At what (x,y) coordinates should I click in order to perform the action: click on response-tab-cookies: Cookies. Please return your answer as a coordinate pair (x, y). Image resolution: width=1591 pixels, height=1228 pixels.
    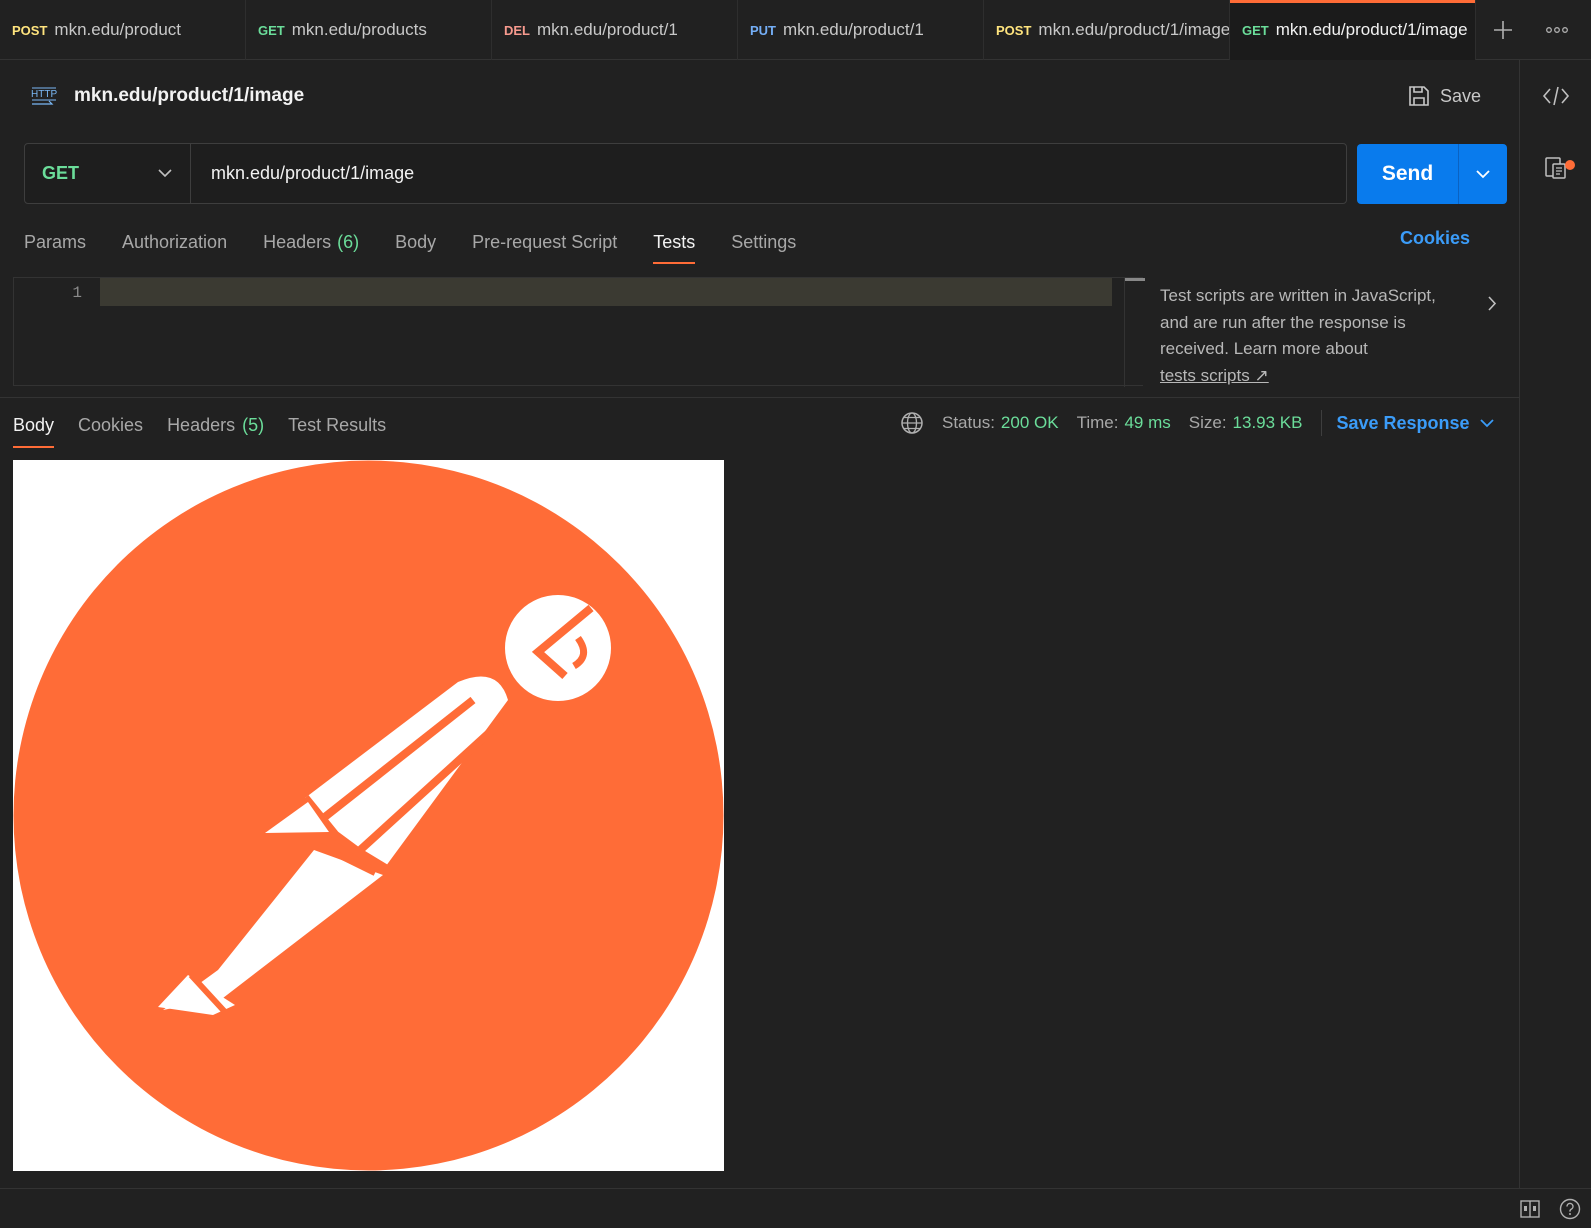
    Looking at the image, I should click on (110, 425).